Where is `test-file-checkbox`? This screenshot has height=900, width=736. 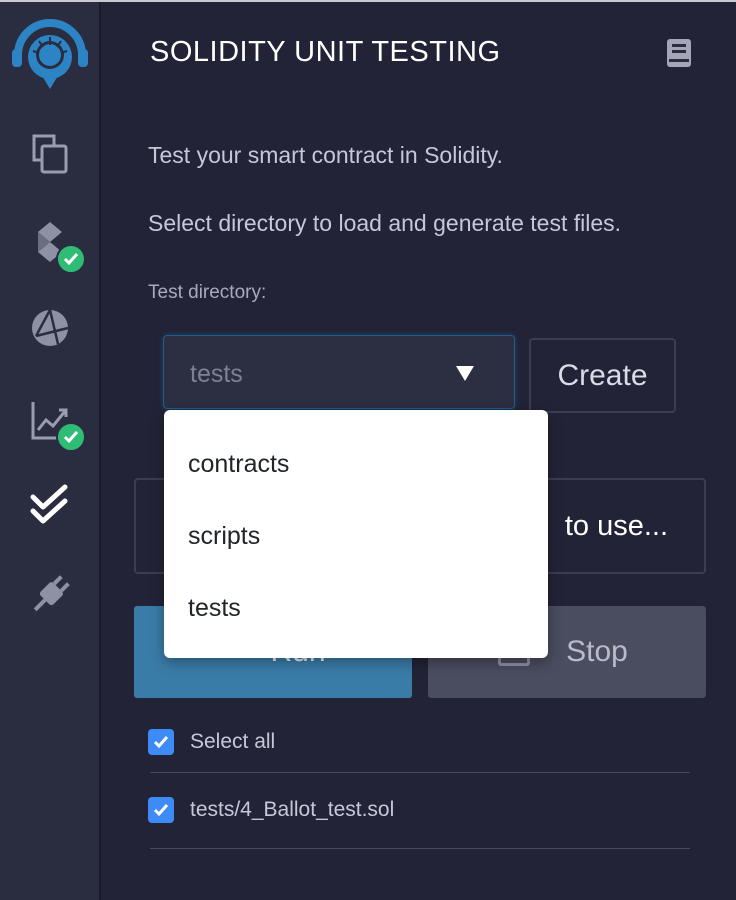 test-file-checkbox is located at coordinates (161, 810).